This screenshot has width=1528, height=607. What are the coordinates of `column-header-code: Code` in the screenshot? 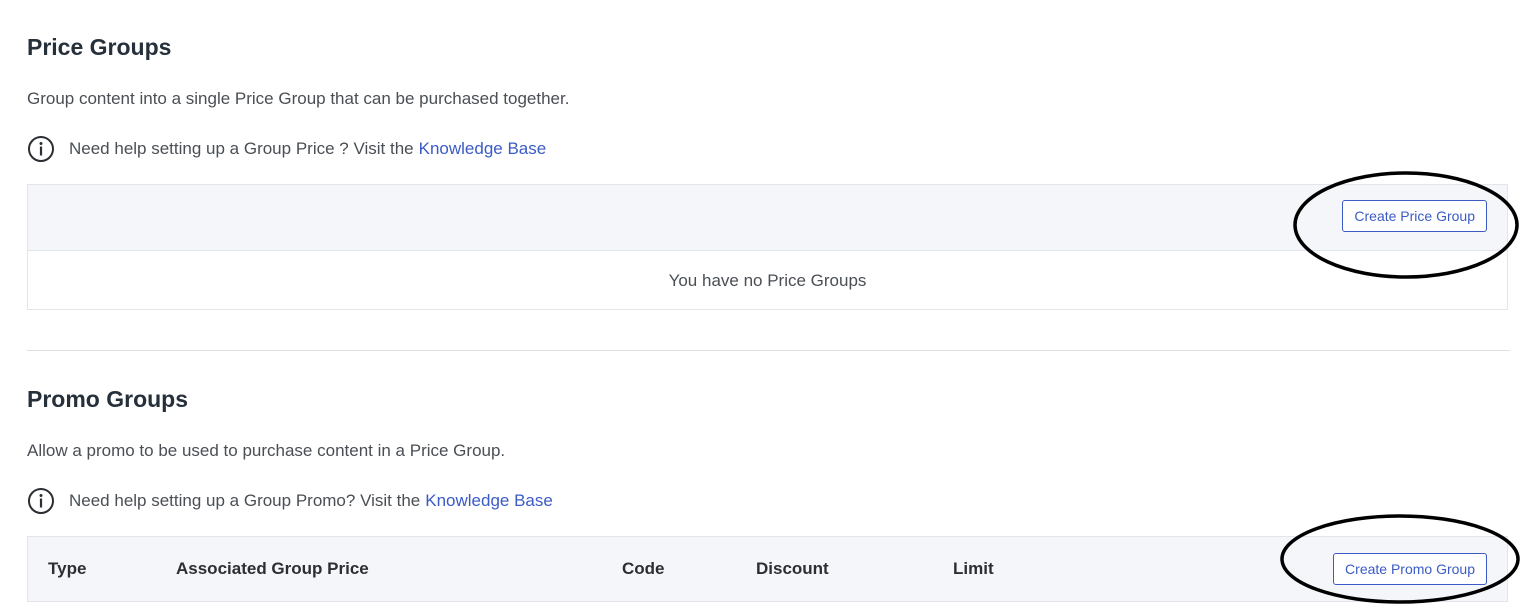 It's located at (643, 568).